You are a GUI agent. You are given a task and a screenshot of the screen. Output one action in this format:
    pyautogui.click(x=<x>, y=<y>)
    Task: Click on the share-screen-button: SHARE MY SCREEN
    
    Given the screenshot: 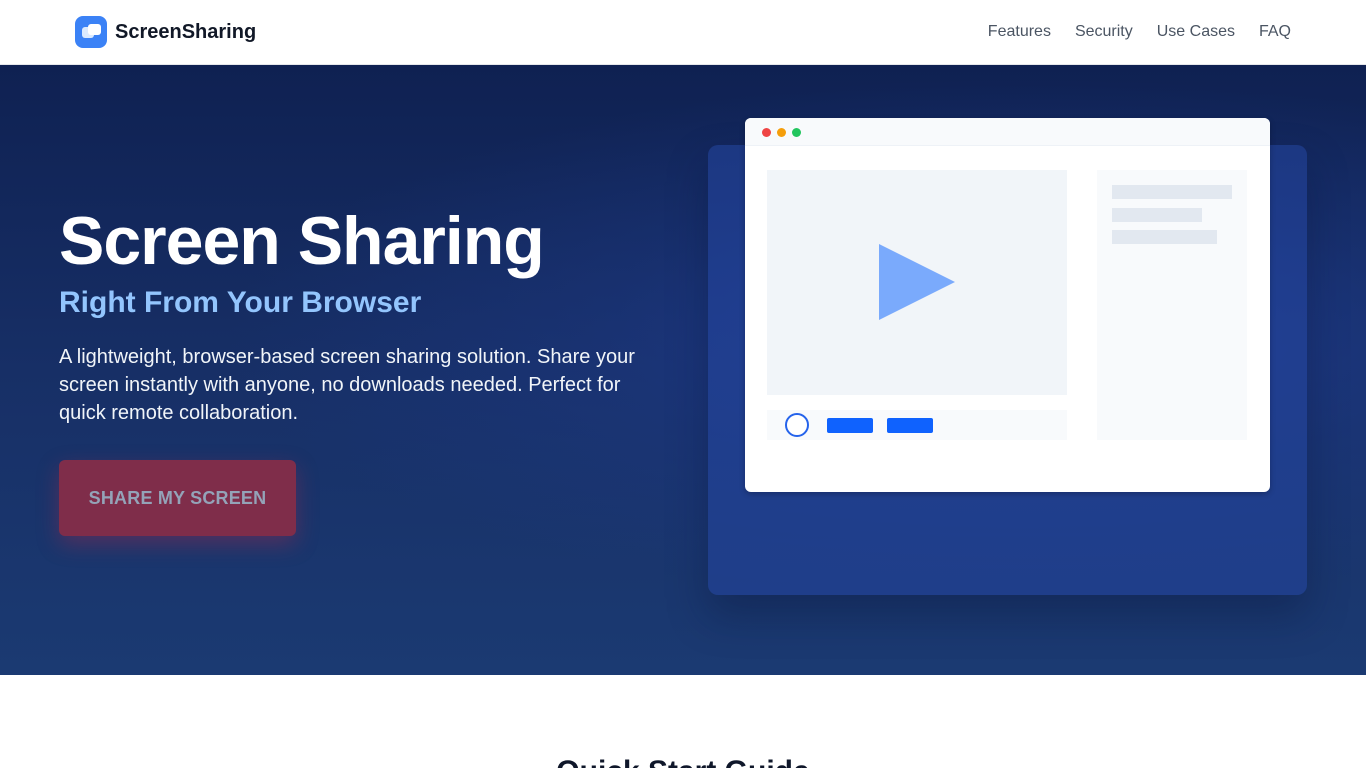 What is the action you would take?
    pyautogui.click(x=177, y=498)
    